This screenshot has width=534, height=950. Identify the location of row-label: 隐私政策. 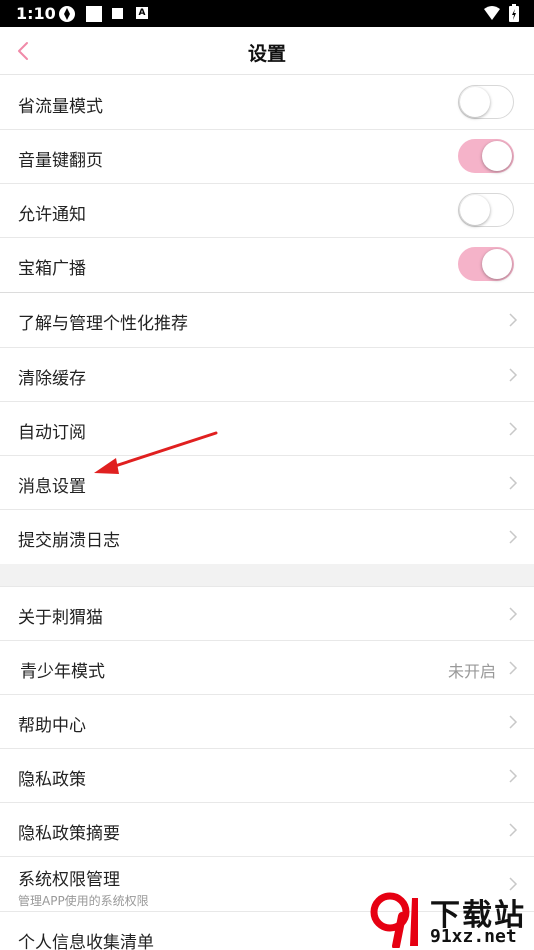
(52, 780).